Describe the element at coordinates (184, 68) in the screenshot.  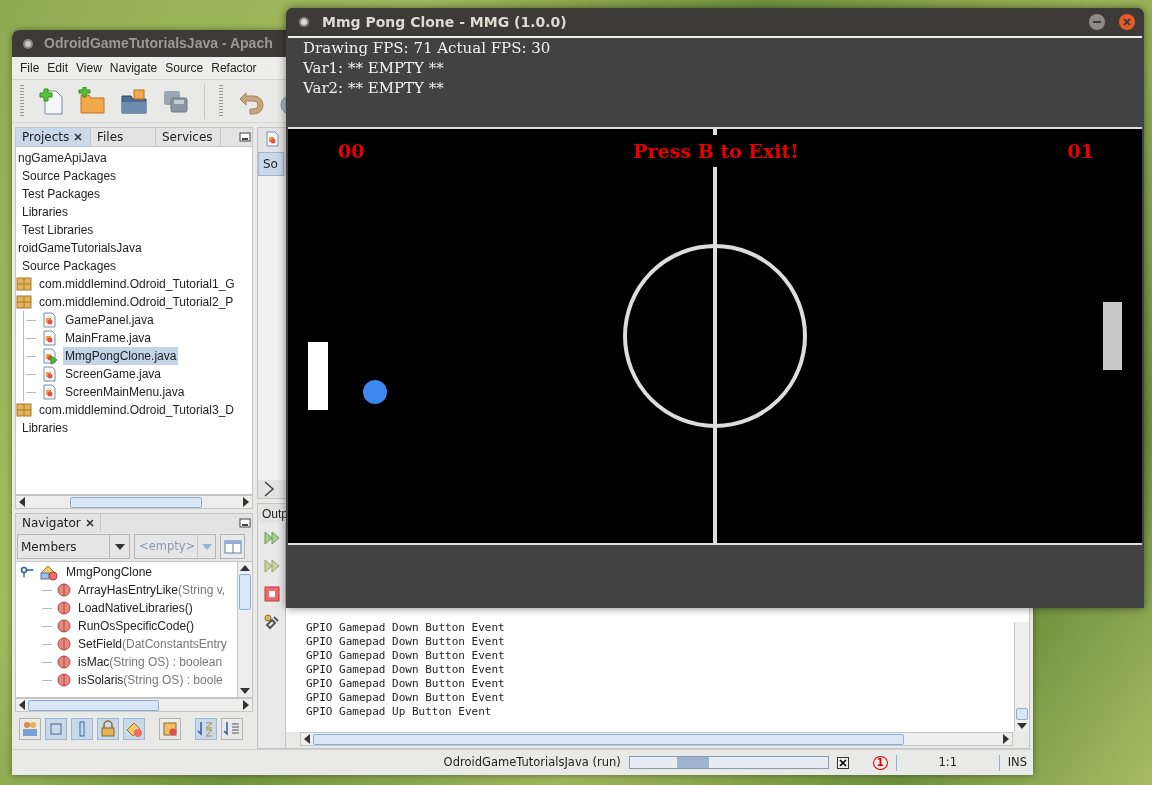
I see `menu-item: Source` at that location.